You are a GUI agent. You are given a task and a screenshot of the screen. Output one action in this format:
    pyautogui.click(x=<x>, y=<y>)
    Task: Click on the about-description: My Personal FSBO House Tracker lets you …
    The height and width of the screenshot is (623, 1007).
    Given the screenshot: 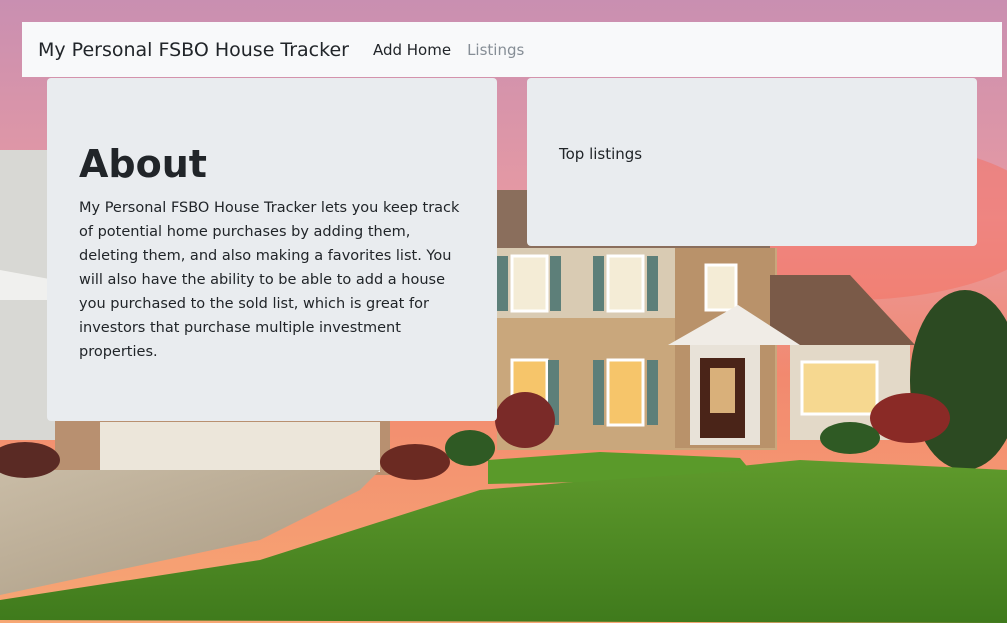 What is the action you would take?
    pyautogui.click(x=269, y=279)
    